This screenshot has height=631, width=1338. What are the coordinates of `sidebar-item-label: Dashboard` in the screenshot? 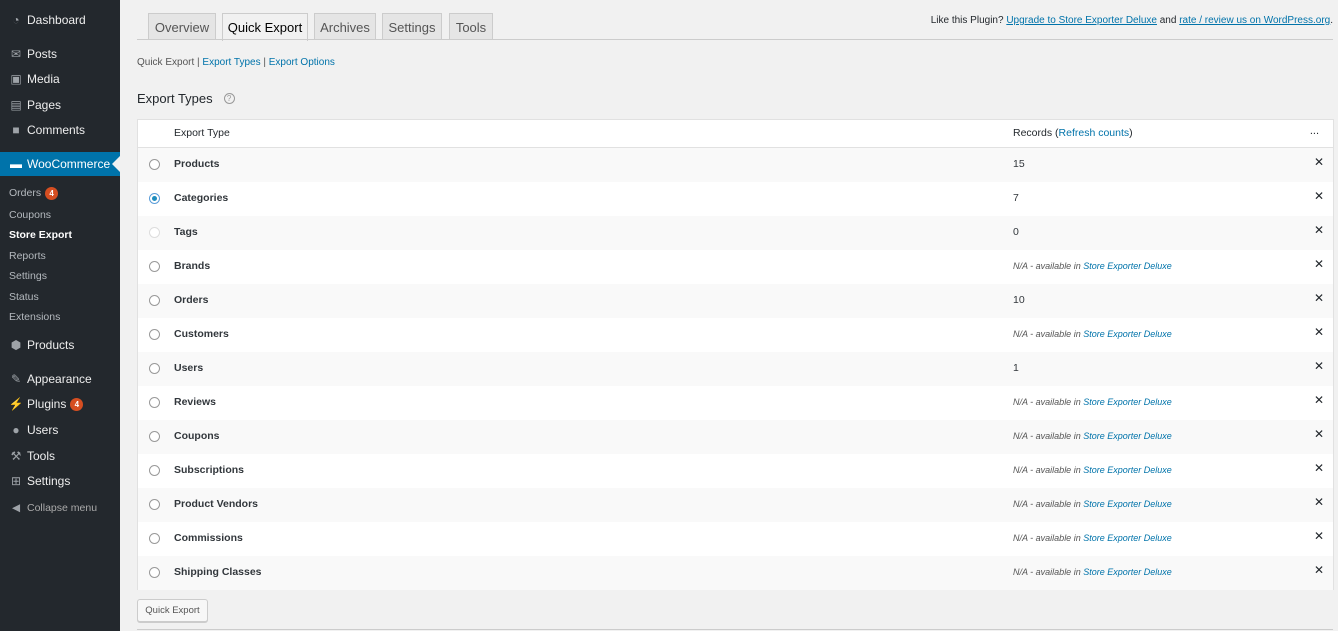 It's located at (56, 20).